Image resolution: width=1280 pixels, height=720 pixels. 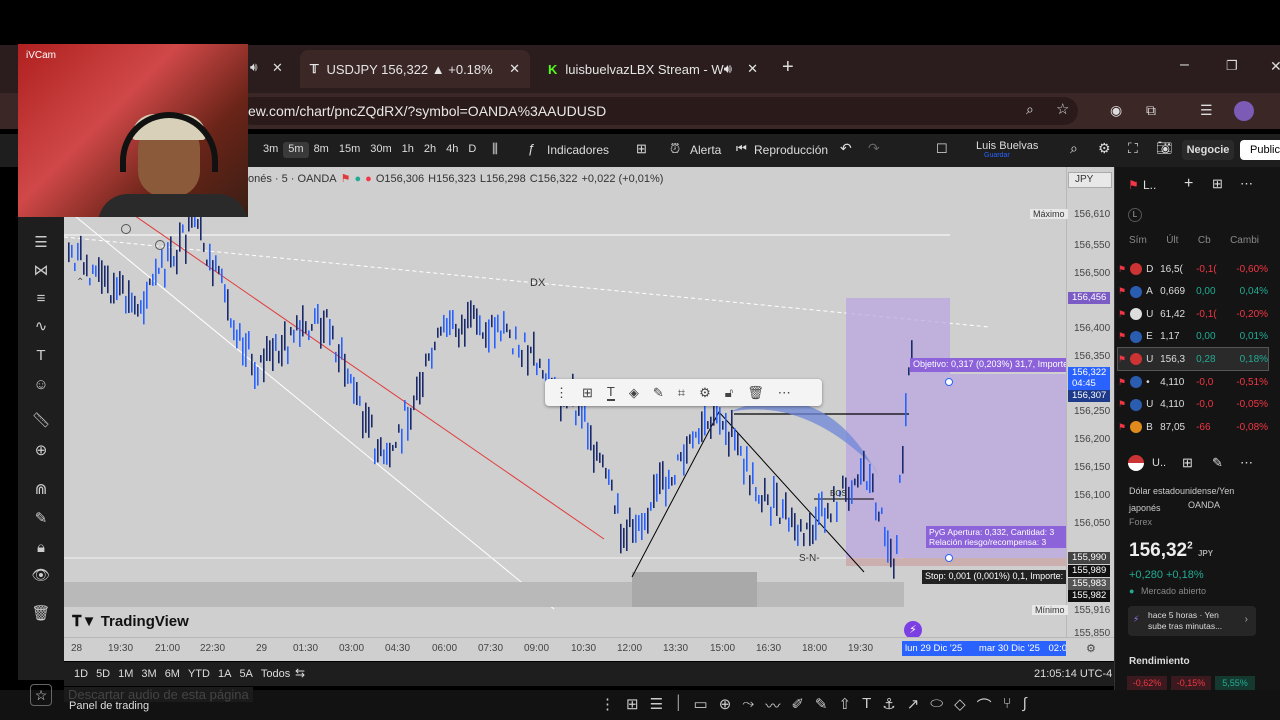 What do you see at coordinates (729, 393) in the screenshot?
I see `lock-icon: 🔓︎` at bounding box center [729, 393].